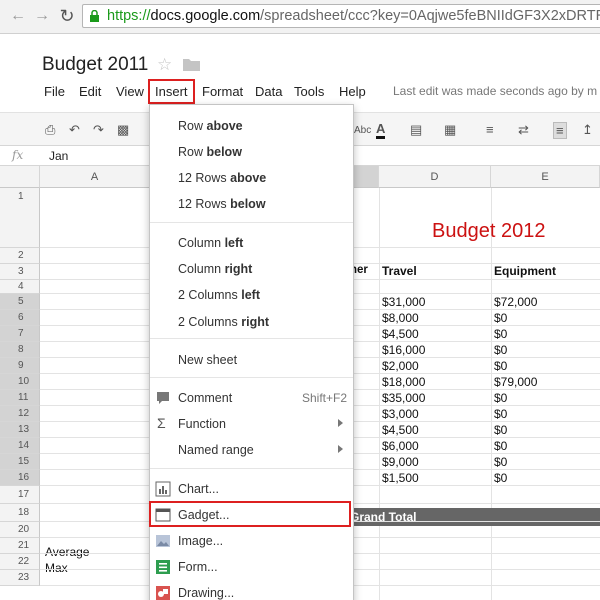 This screenshot has width=600, height=600. Describe the element at coordinates (251, 450) in the screenshot. I see `menu-named-range: Named range` at that location.